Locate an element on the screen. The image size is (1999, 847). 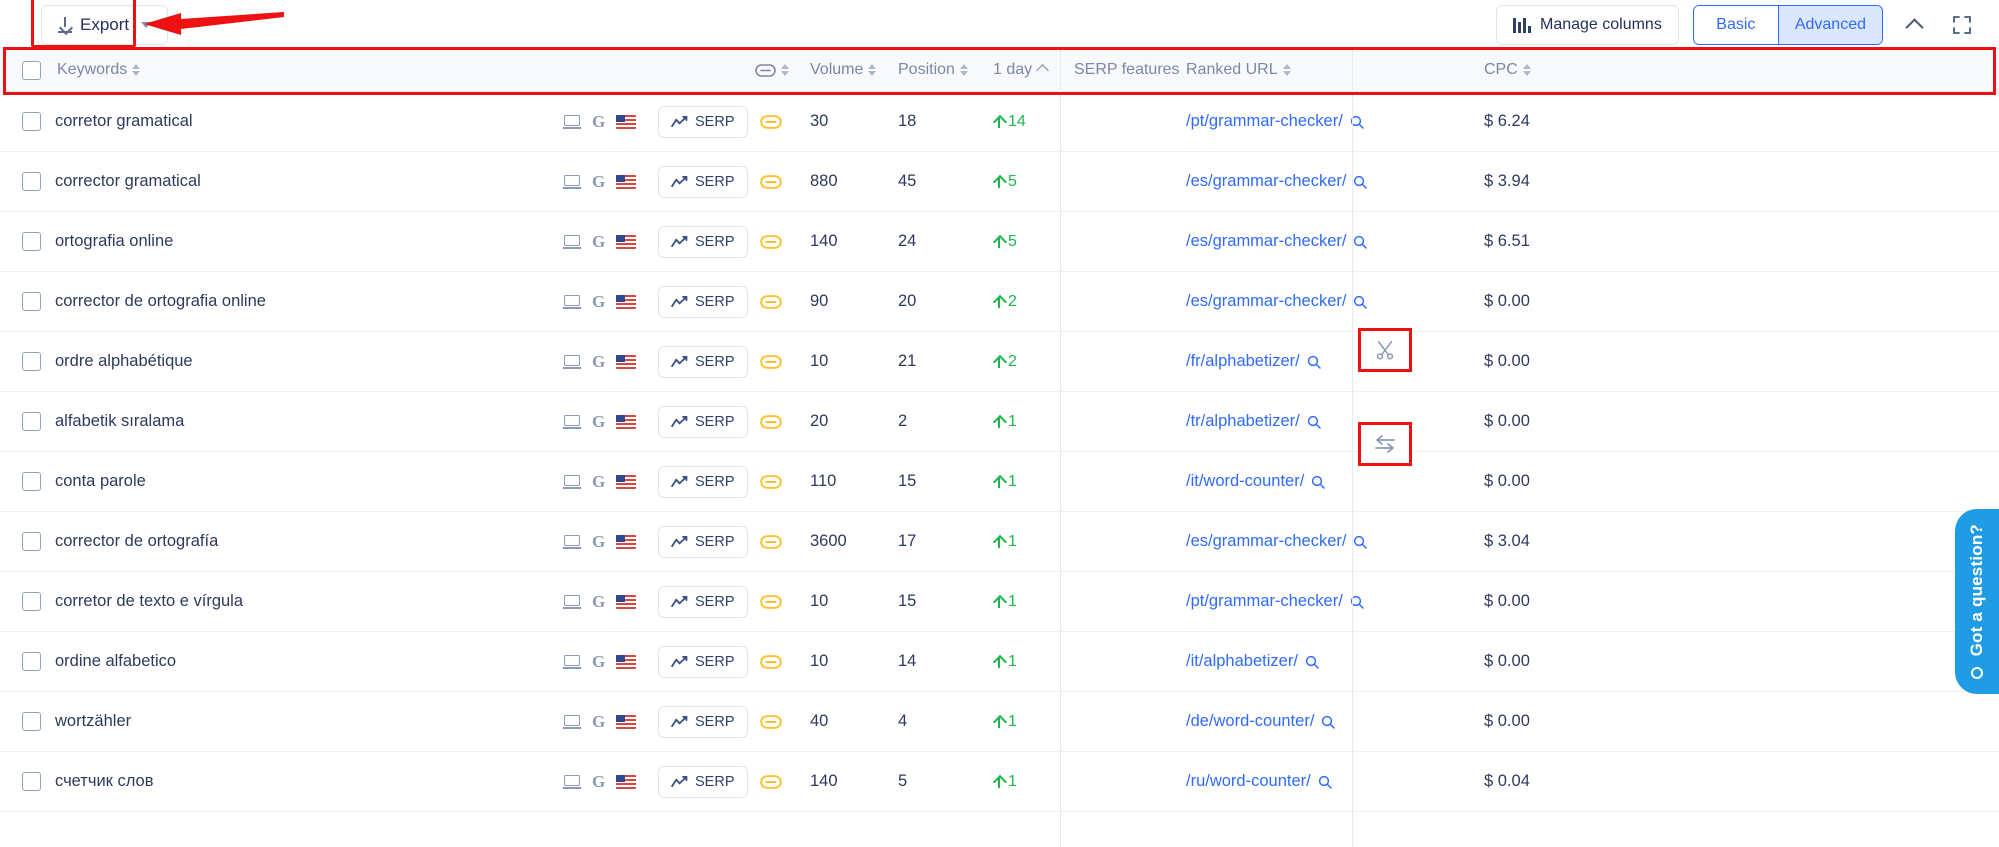
arrow-up-icon is located at coordinates (998, 541).